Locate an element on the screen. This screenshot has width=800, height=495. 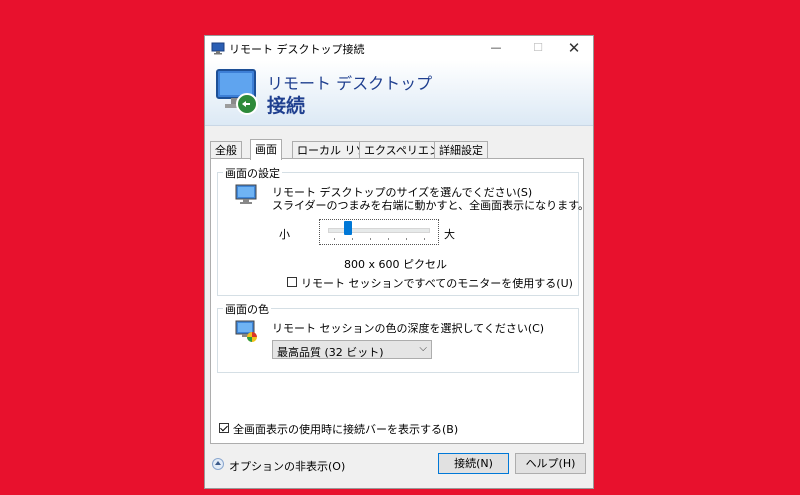
resolution-value: 800 x 600 ピクセル is located at coordinates (395, 264).